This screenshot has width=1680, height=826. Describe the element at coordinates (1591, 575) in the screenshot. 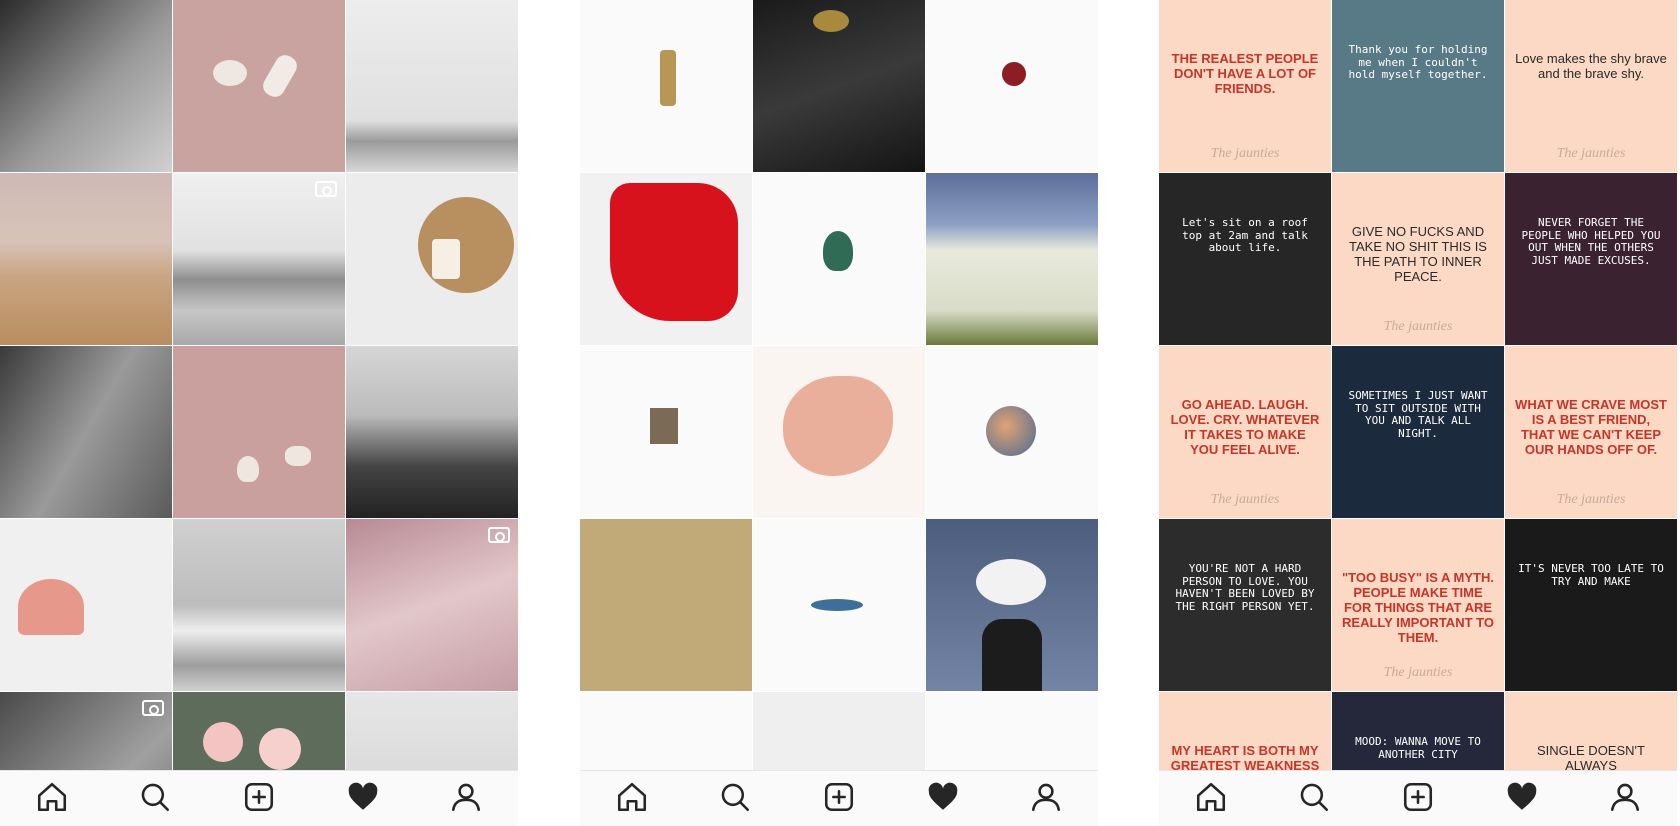

I see `quote-text: IT'S NEVER TOO LATE TO TRY AND MAKE` at that location.